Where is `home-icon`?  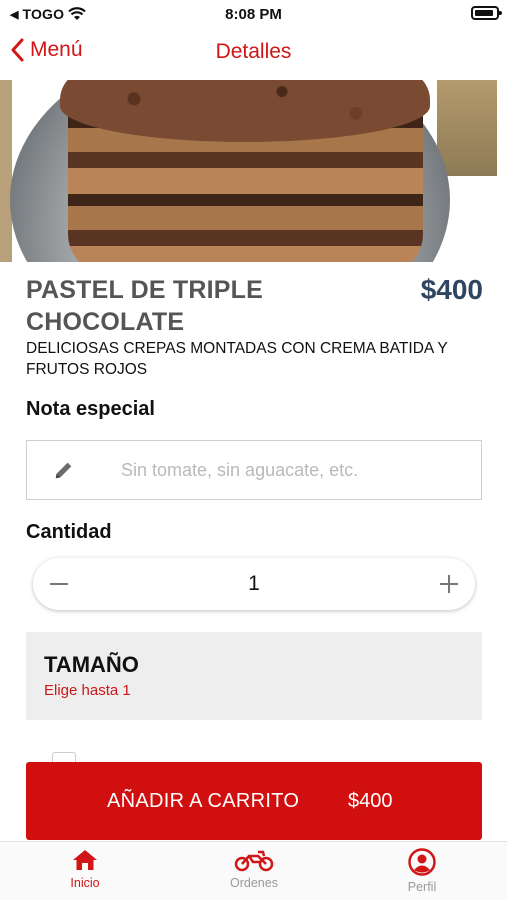
home-icon is located at coordinates (85, 860).